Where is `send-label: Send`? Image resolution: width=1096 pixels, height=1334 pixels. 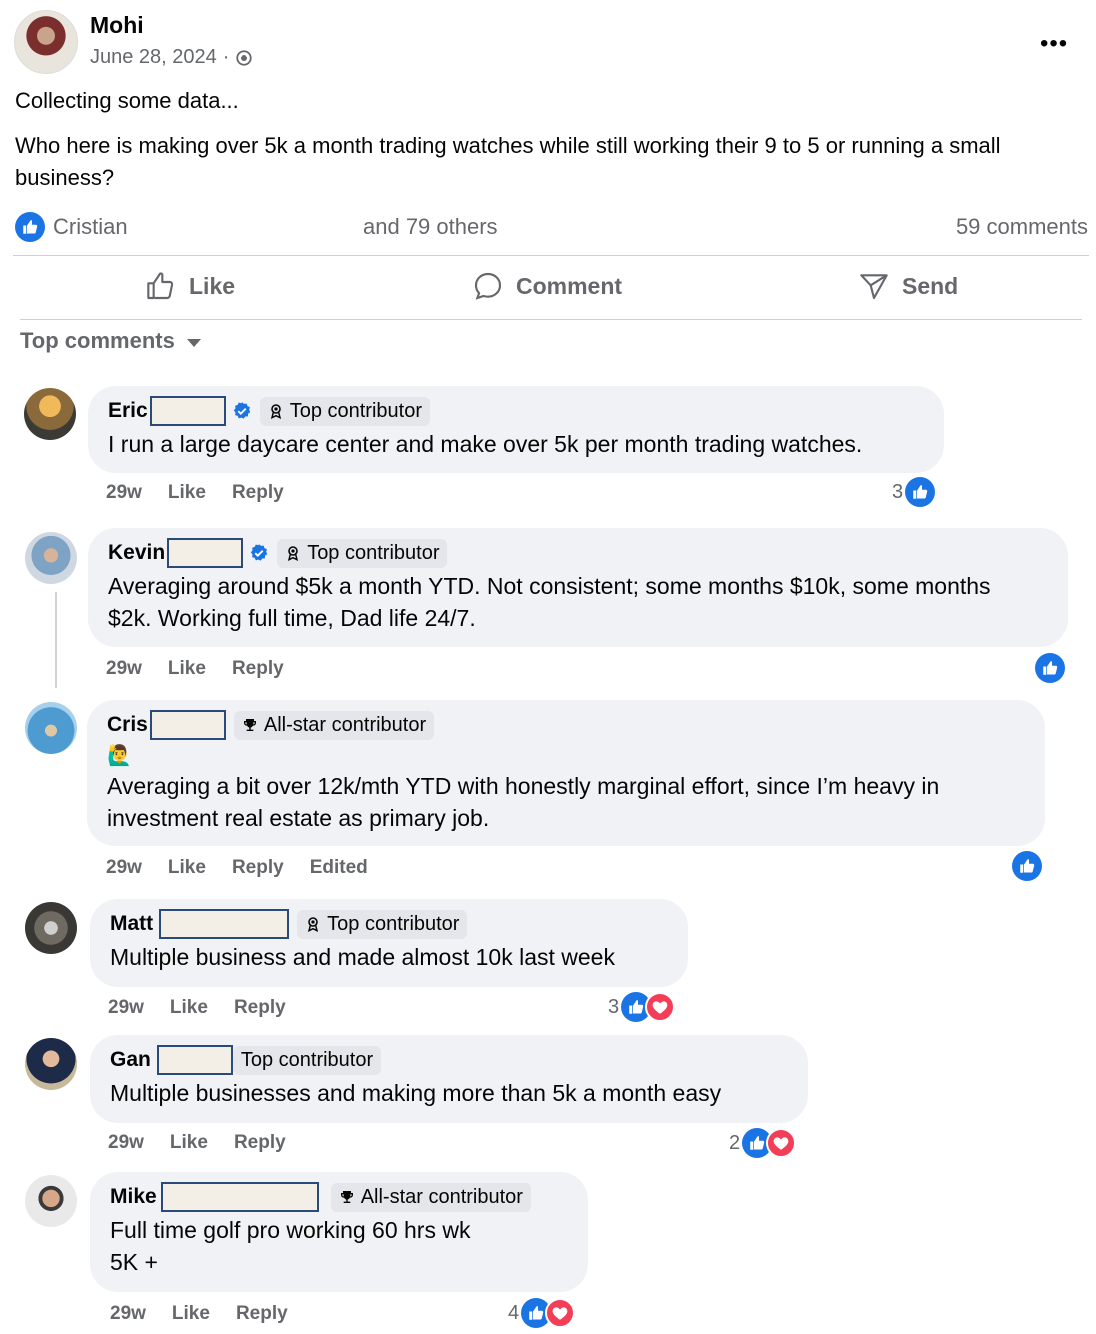 send-label: Send is located at coordinates (930, 285).